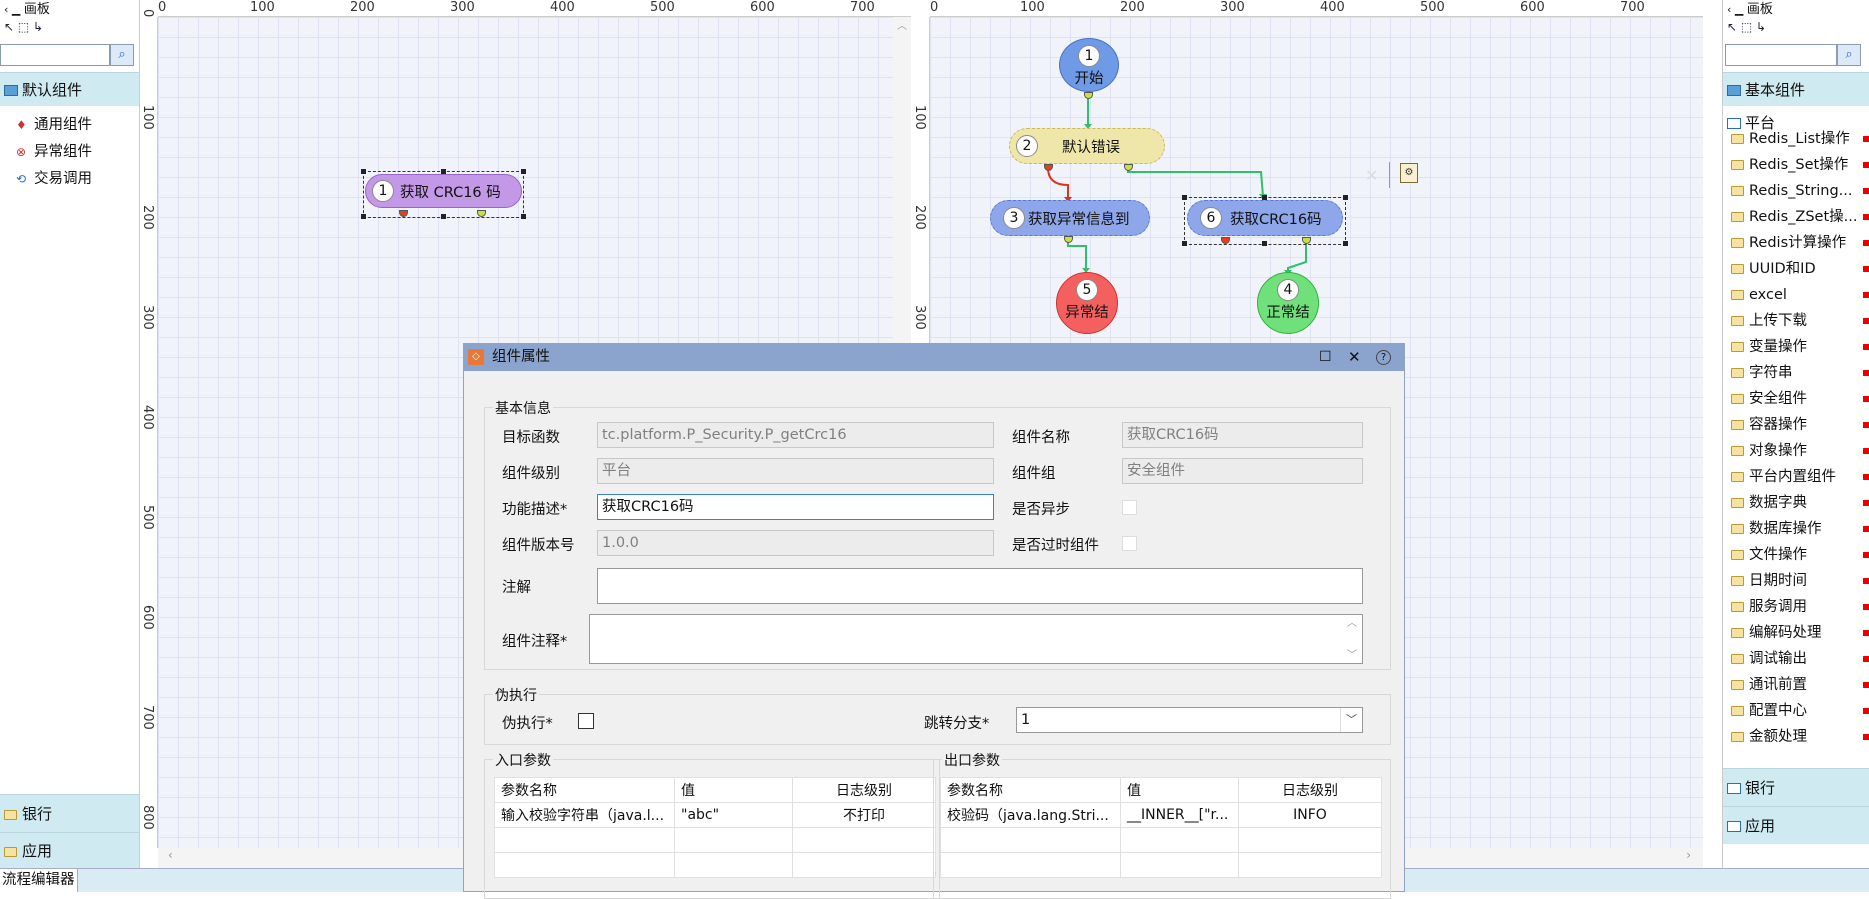 The image size is (1869, 899). Describe the element at coordinates (1383, 357) in the screenshot. I see `help-icon: ?` at that location.